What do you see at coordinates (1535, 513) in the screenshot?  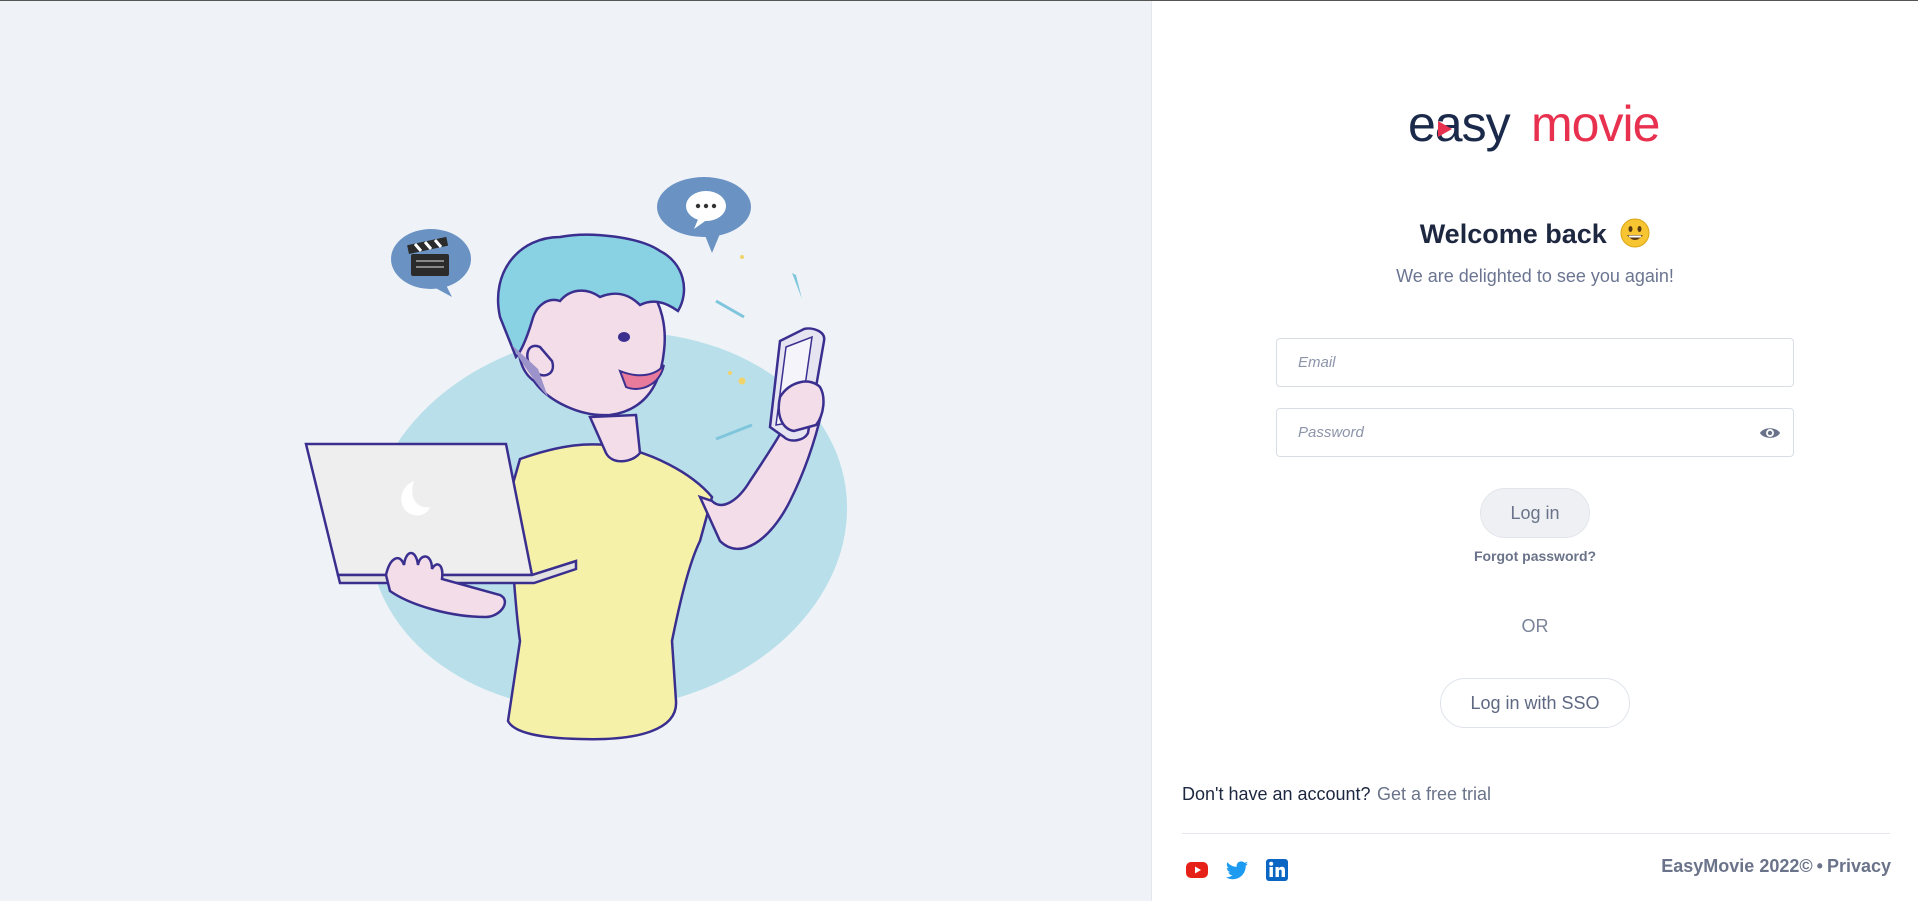 I see `login-button: Log in` at bounding box center [1535, 513].